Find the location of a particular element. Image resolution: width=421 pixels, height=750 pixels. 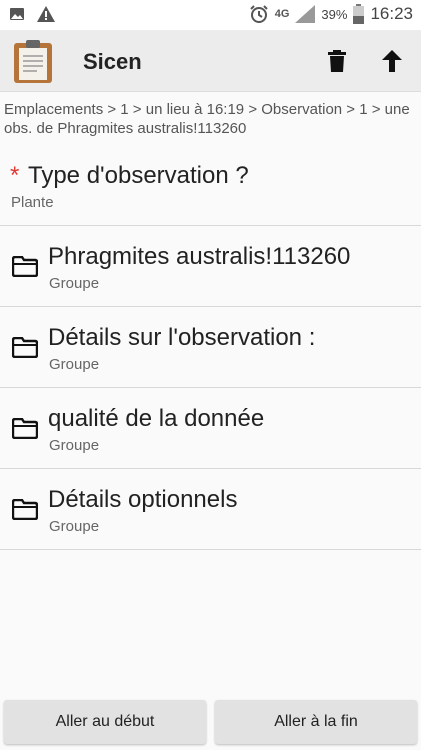

status-bar: 4G 39% 16:23 is located at coordinates (210, 15).